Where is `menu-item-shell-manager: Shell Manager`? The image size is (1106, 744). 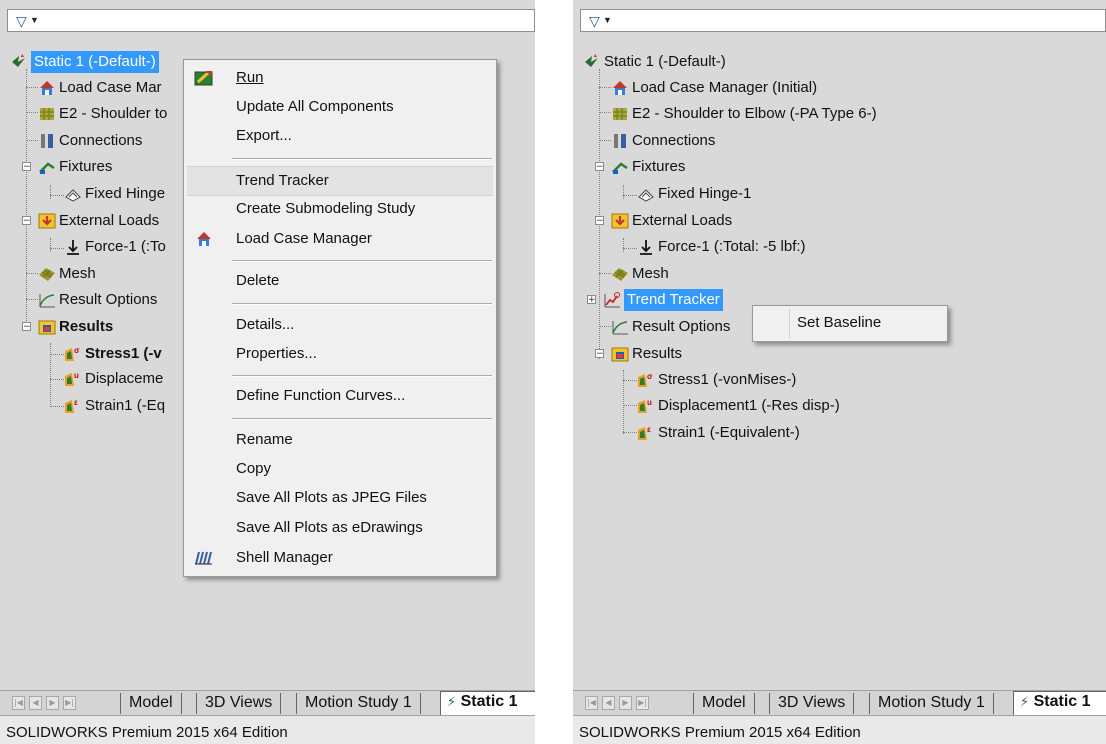 menu-item-shell-manager: Shell Manager is located at coordinates (340, 558).